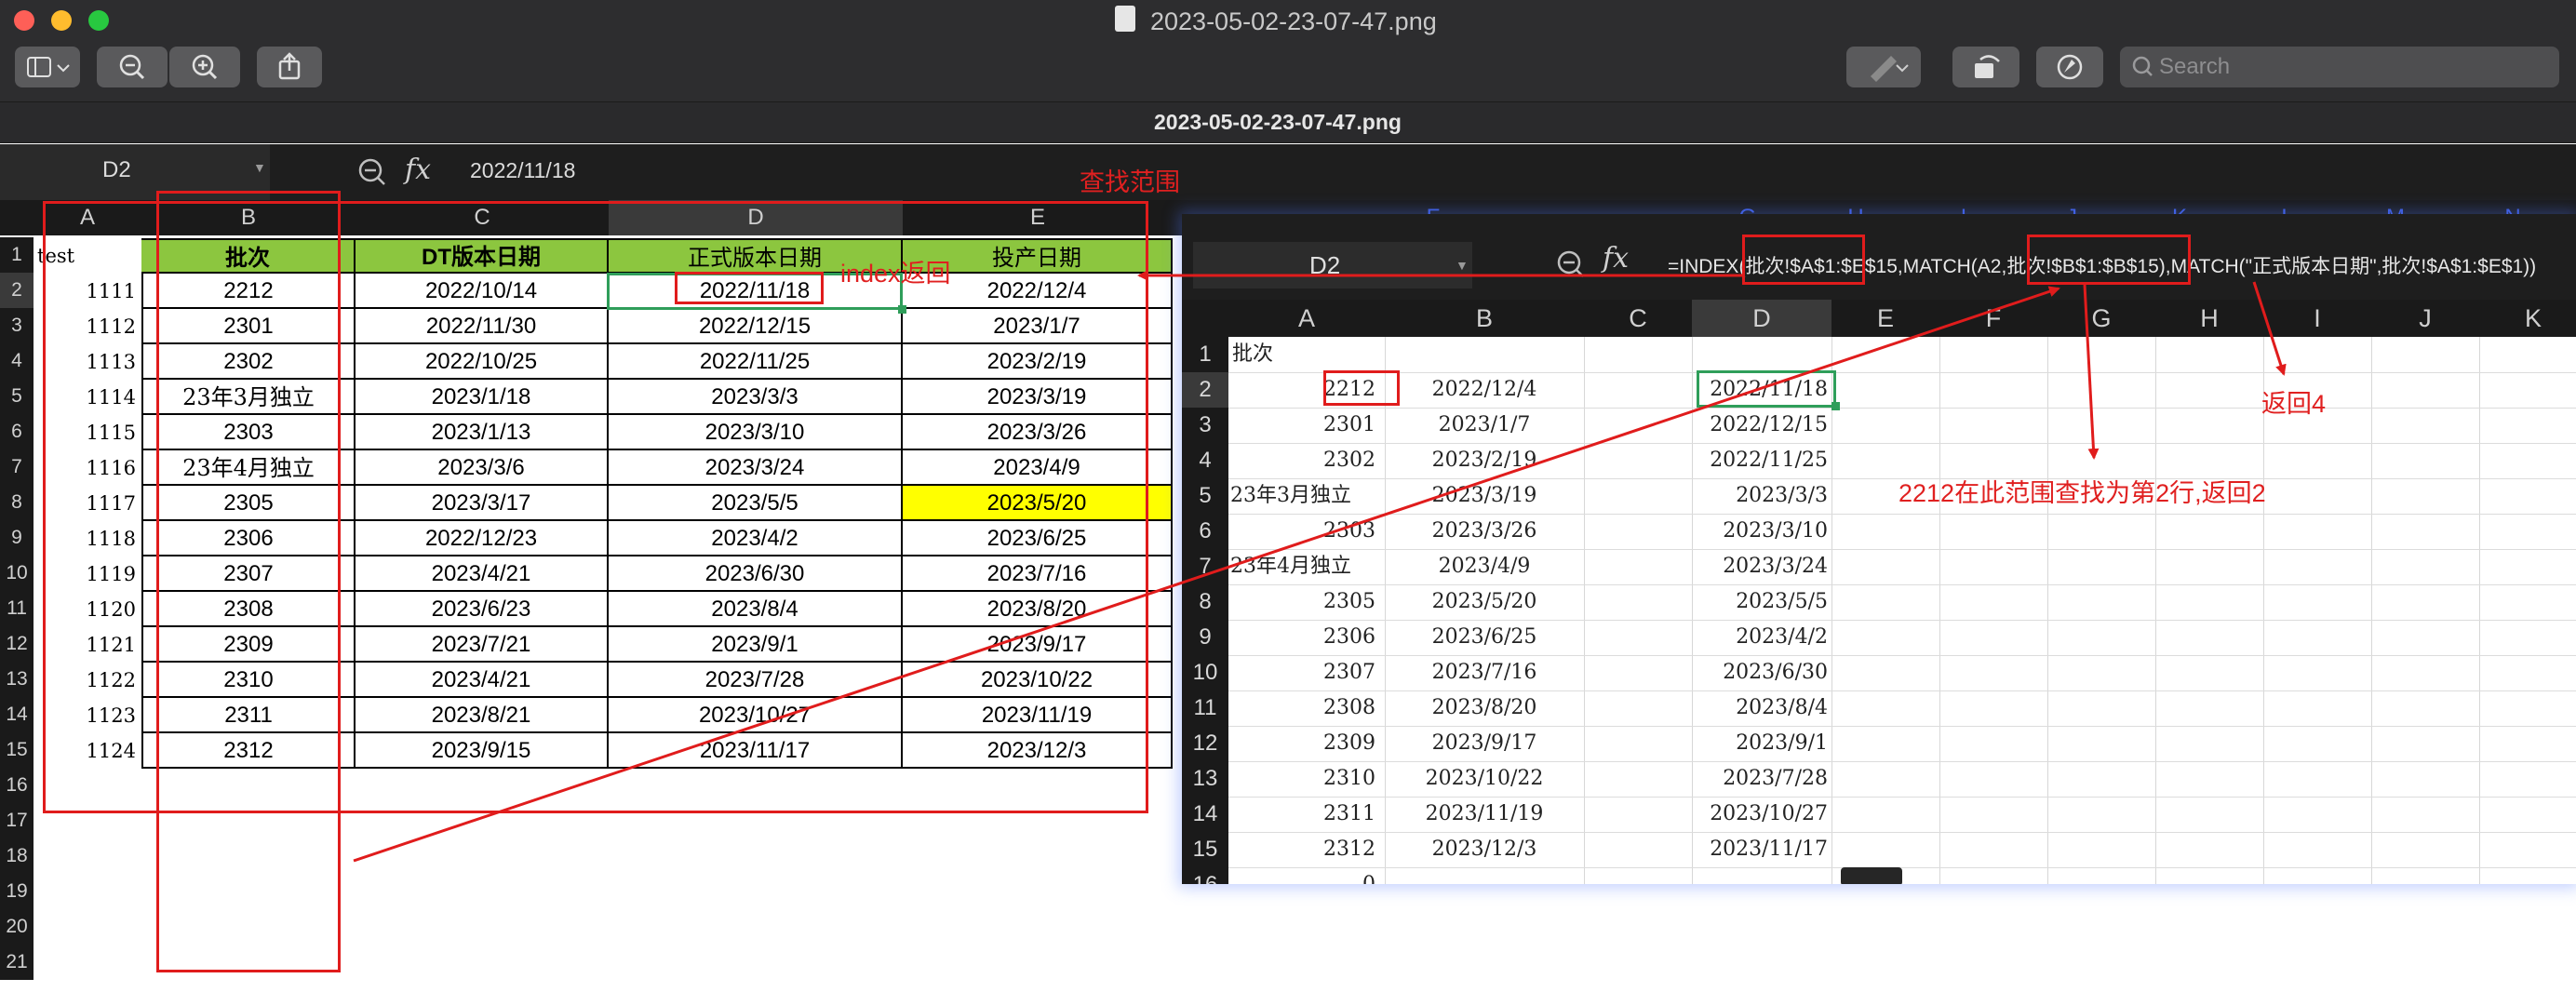  I want to click on floating-widget, so click(1871, 876).